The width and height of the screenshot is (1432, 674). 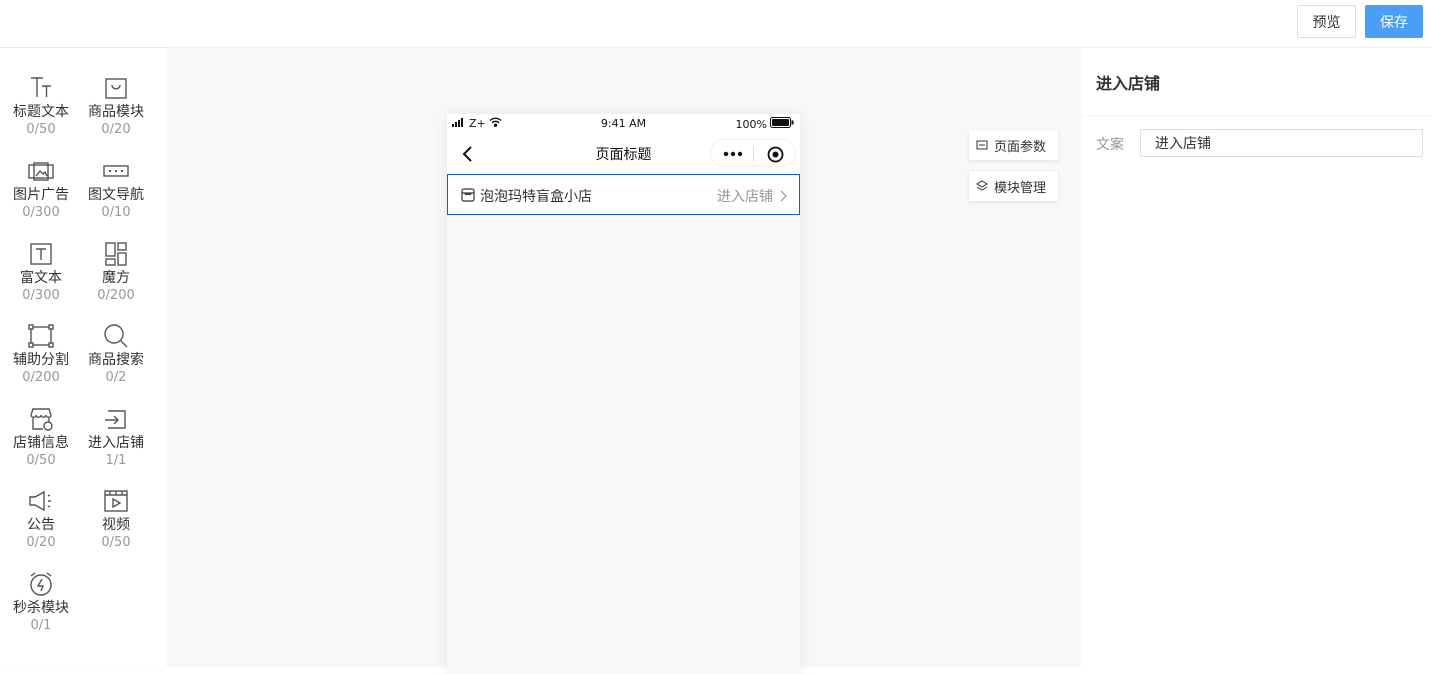 I want to click on component-store-info: 店铺信息 0/50, so click(x=41, y=445).